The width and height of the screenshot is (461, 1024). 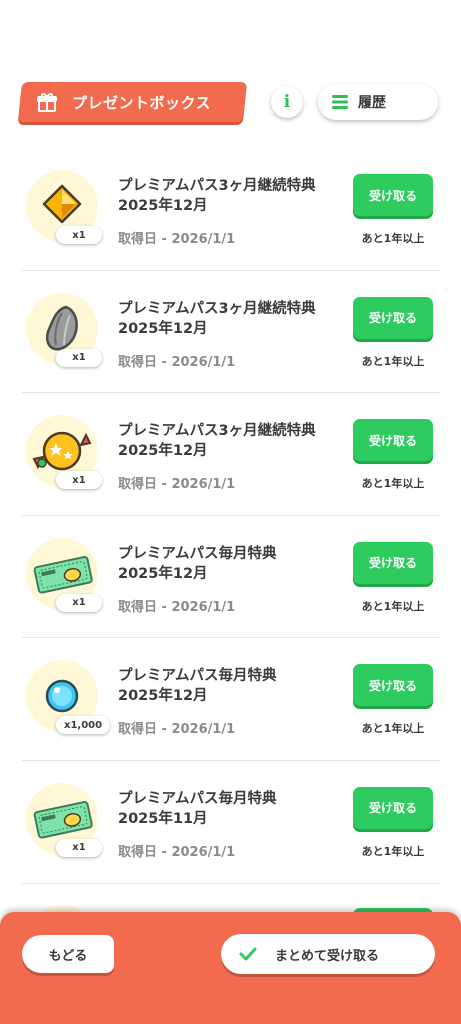 I want to click on history-label: 履歴, so click(x=372, y=103).